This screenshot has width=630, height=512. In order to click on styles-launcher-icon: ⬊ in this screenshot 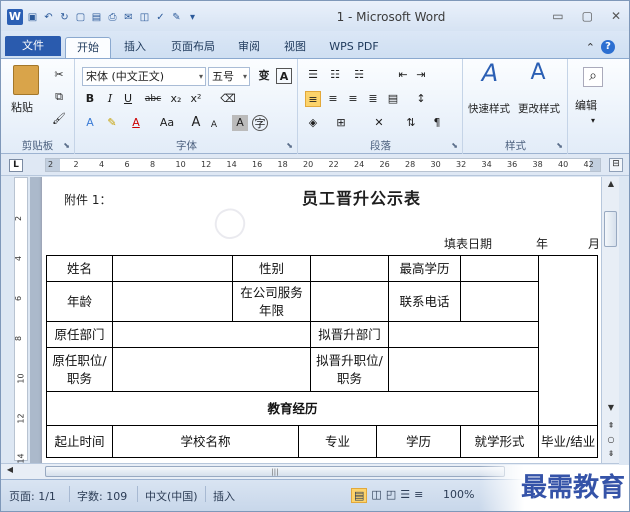, I will do `click(559, 145)`.